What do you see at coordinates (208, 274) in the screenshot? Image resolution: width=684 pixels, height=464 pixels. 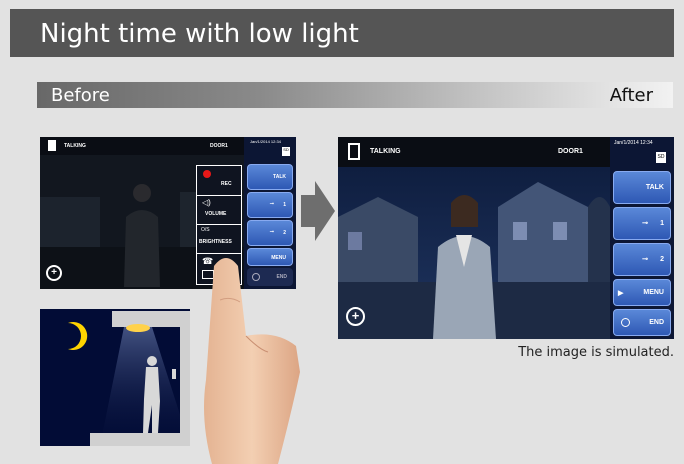 I see `monitor-icon` at bounding box center [208, 274].